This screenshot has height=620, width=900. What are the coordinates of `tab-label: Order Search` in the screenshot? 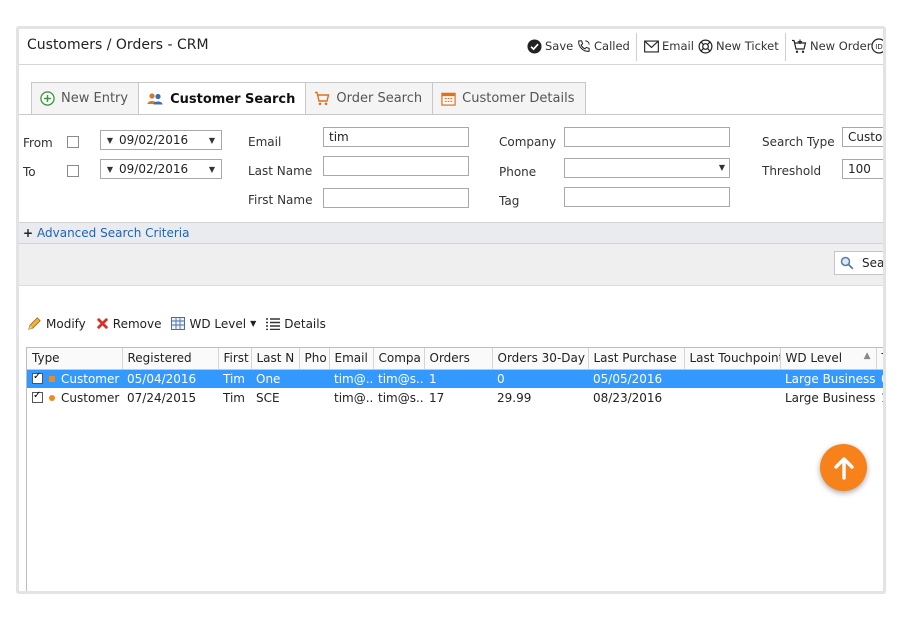 It's located at (379, 98).